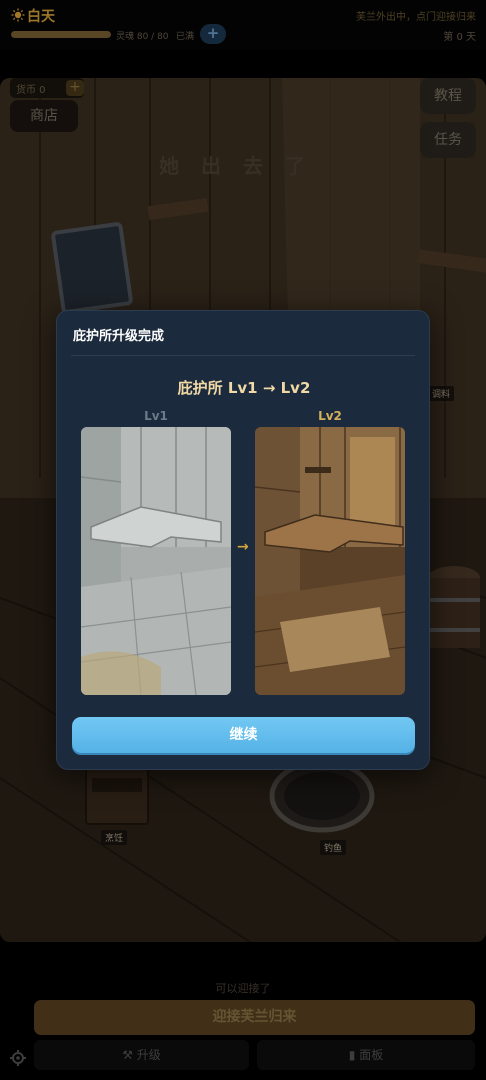  Describe the element at coordinates (18, 15) in the screenshot. I see `sun-icon` at that location.